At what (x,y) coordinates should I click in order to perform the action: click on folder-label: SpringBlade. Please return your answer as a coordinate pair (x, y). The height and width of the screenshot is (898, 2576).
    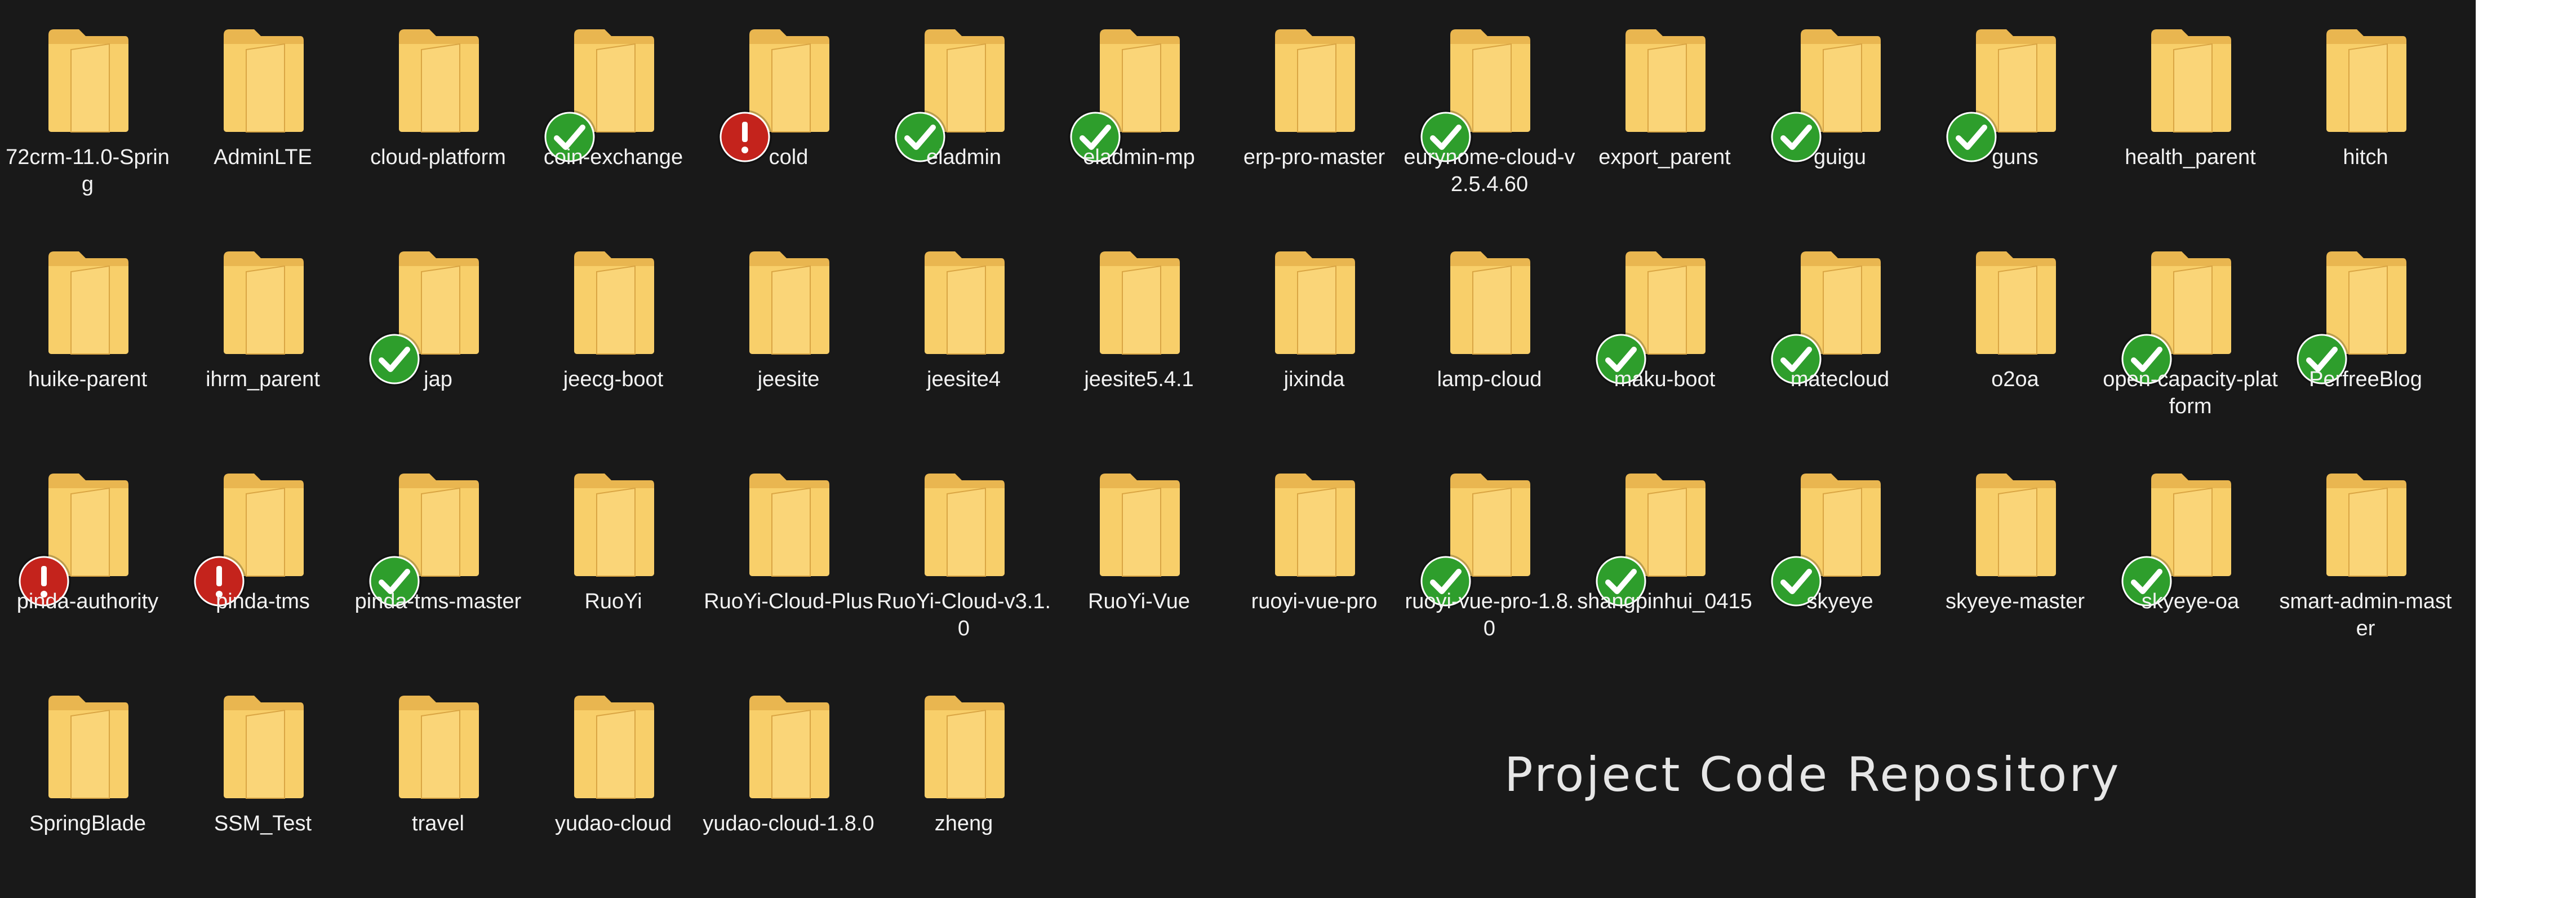
    Looking at the image, I should click on (87, 823).